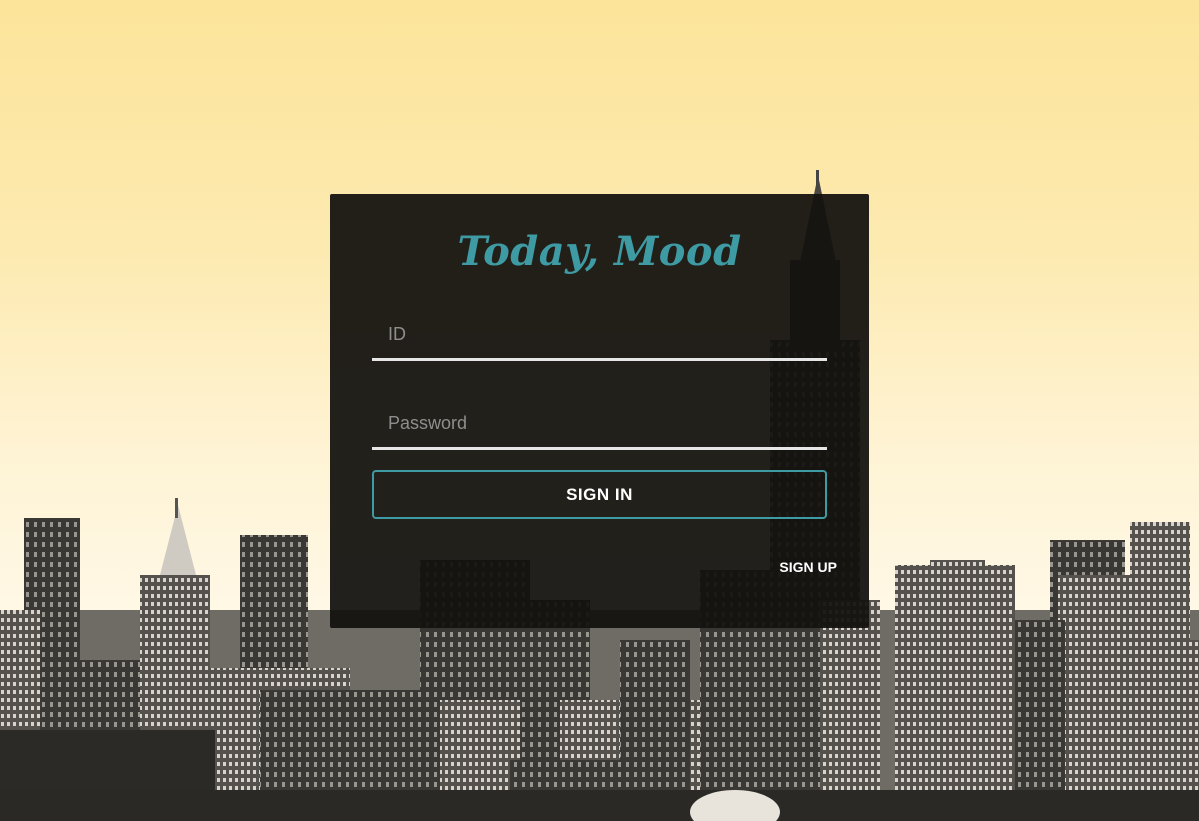 The height and width of the screenshot is (821, 1199). I want to click on id-field, so click(599, 336).